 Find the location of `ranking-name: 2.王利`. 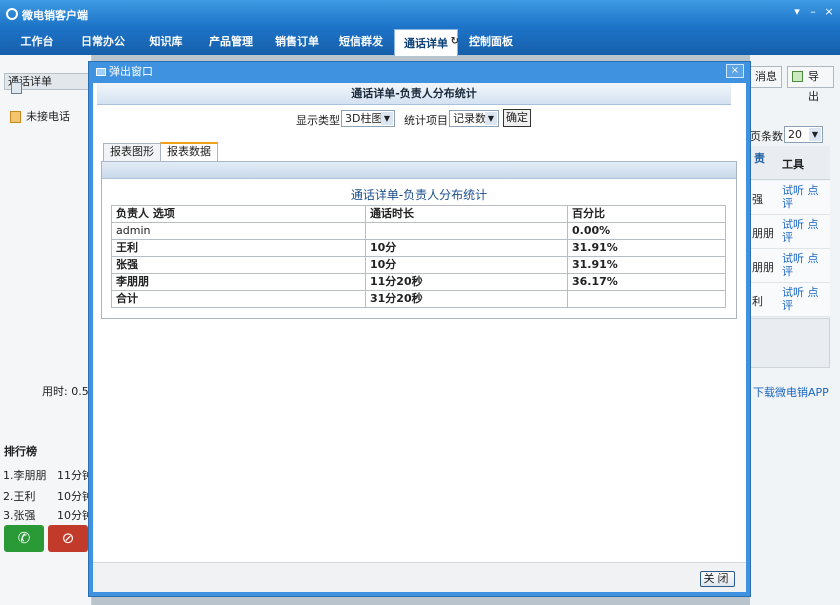

ranking-name: 2.王利 is located at coordinates (19, 496).